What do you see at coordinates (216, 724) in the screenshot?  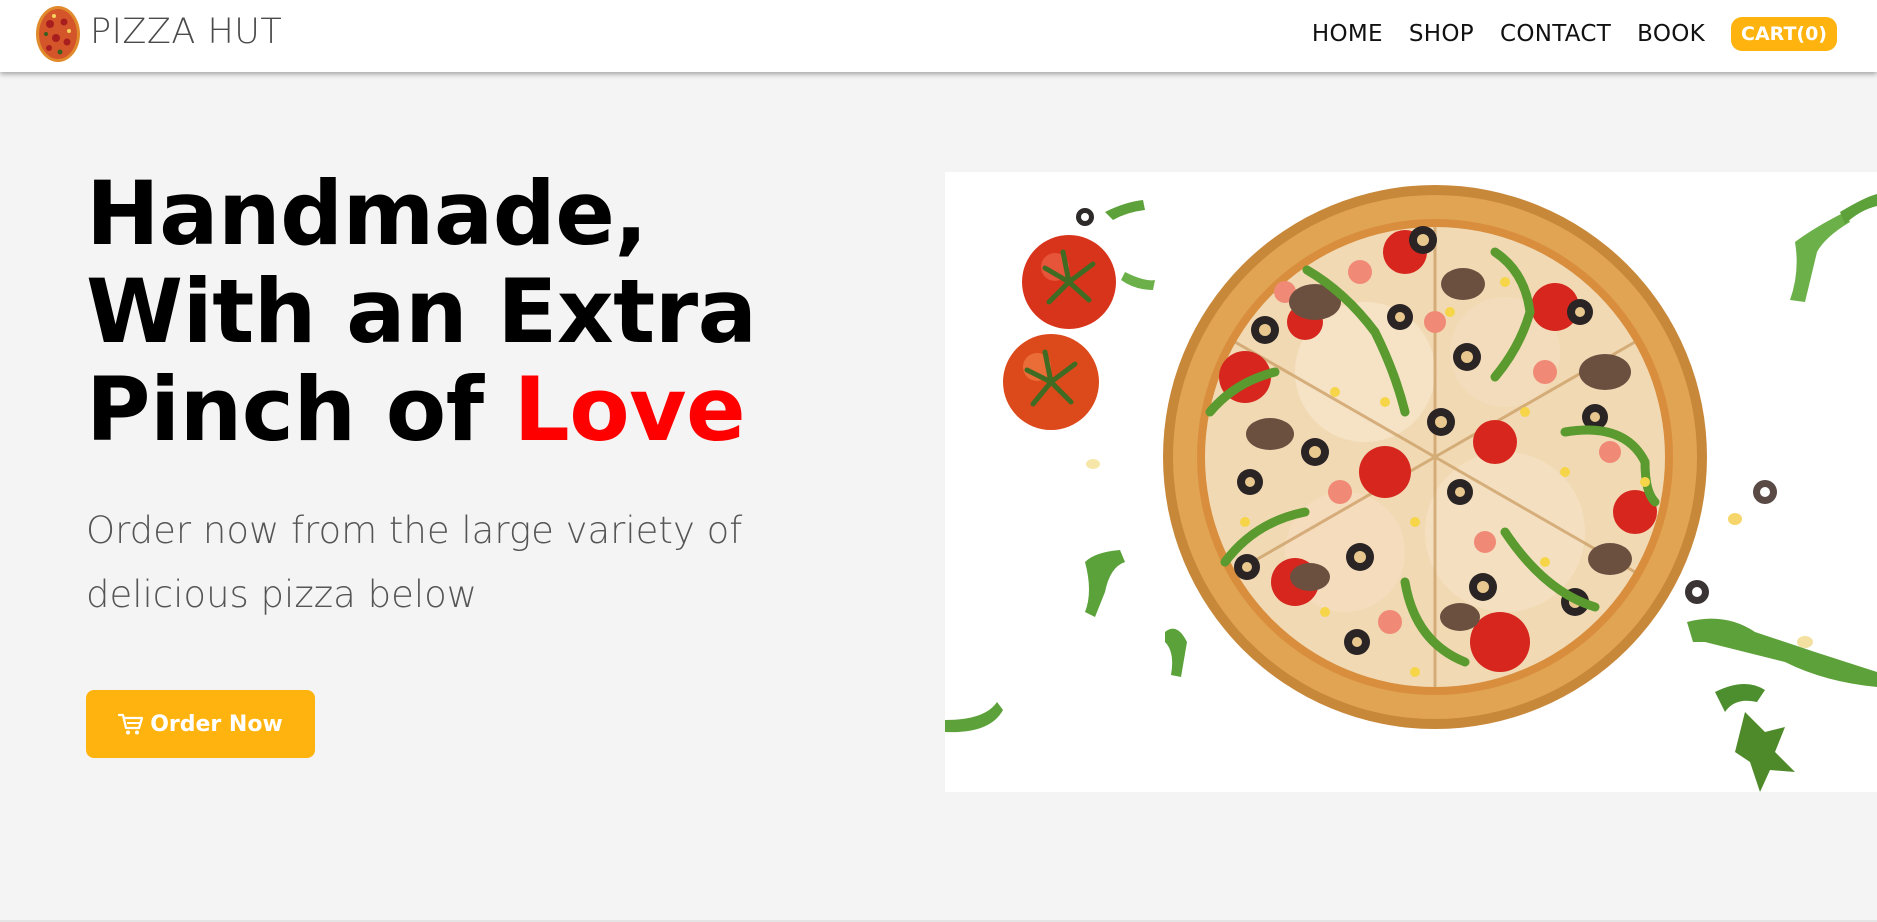 I see `order-now-label: Order Now` at bounding box center [216, 724].